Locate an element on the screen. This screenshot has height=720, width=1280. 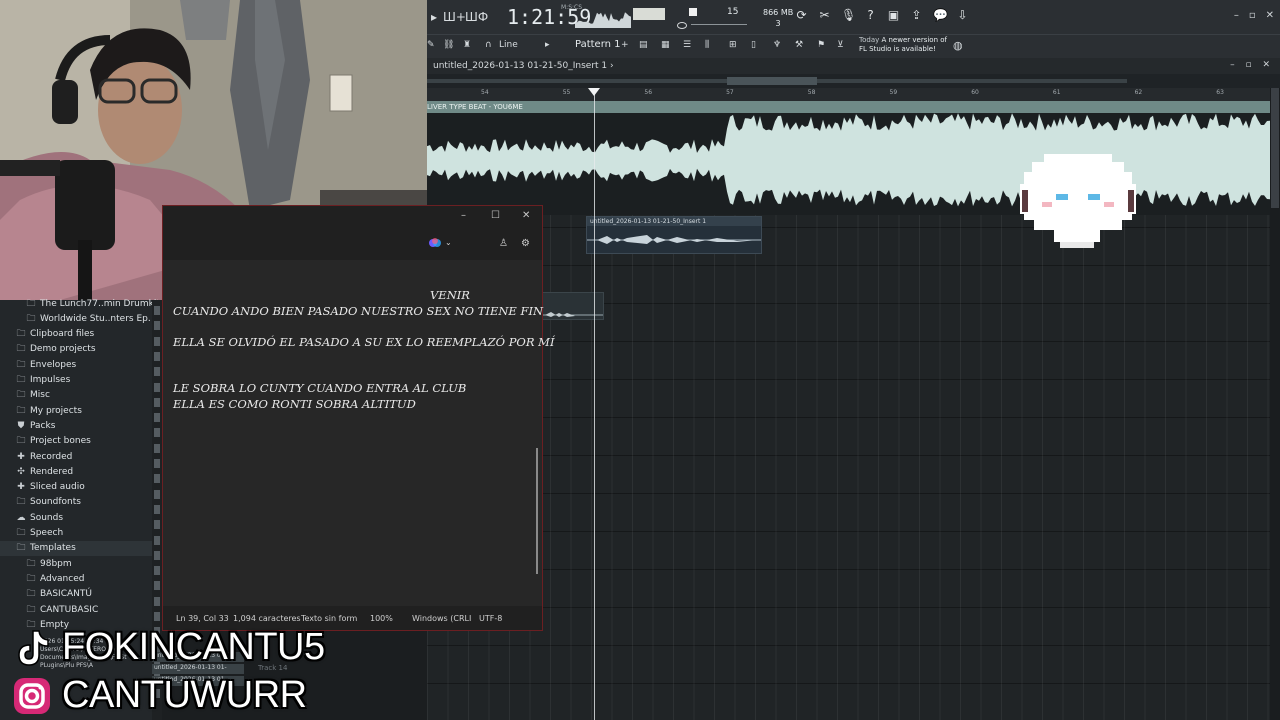
plugin-icon: ♆ is located at coordinates (777, 45).